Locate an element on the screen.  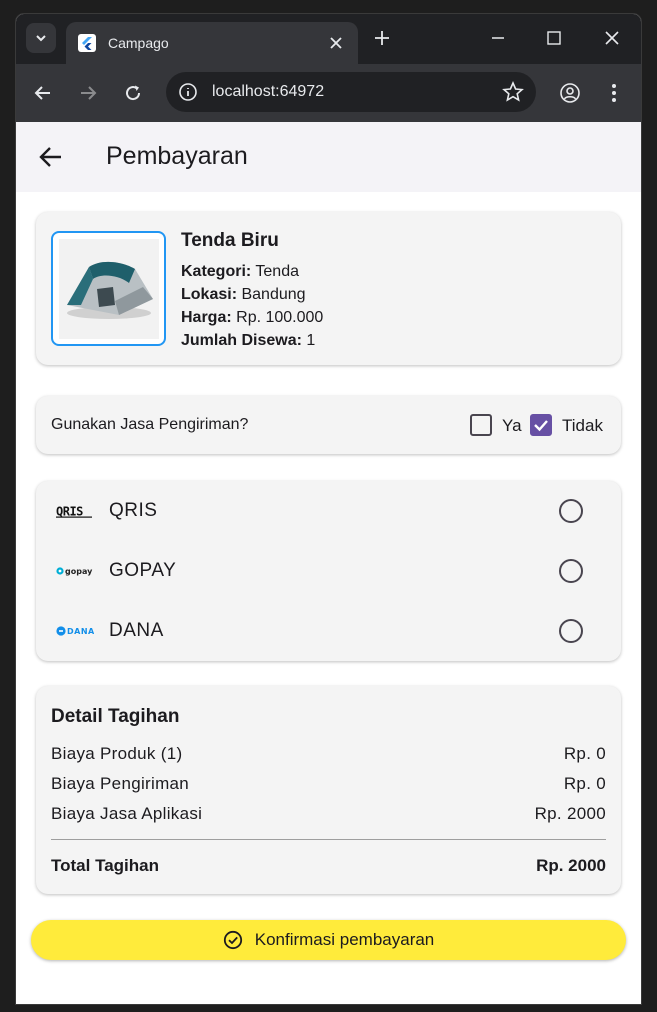
browser-tab: Campago is located at coordinates (212, 43).